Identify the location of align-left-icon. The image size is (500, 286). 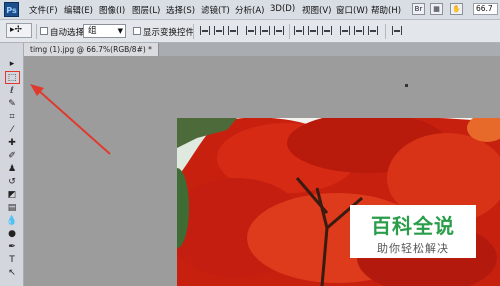
(251, 30).